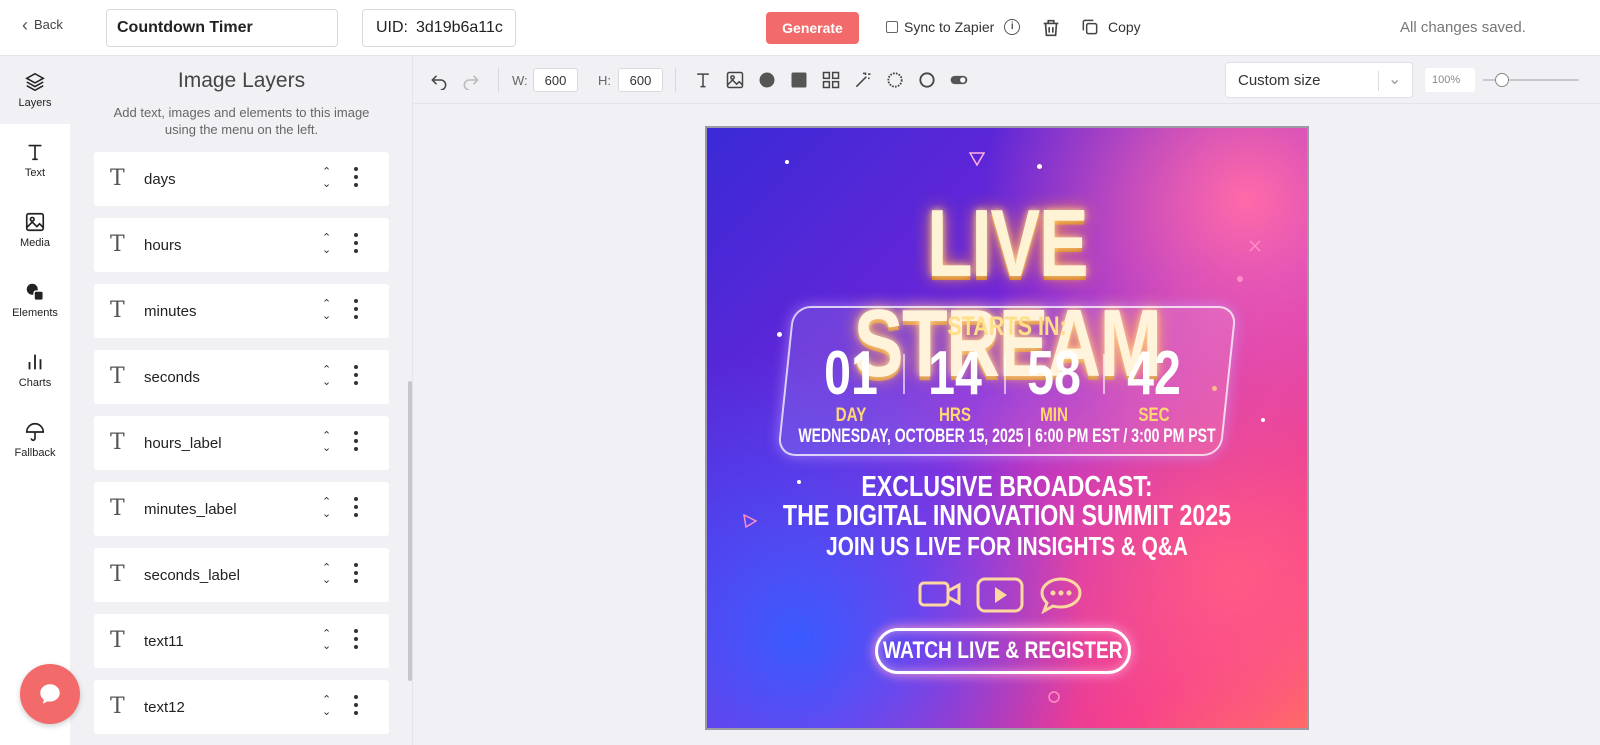 Image resolution: width=1600 pixels, height=745 pixels. I want to click on copy-button: Copy, so click(1110, 27).